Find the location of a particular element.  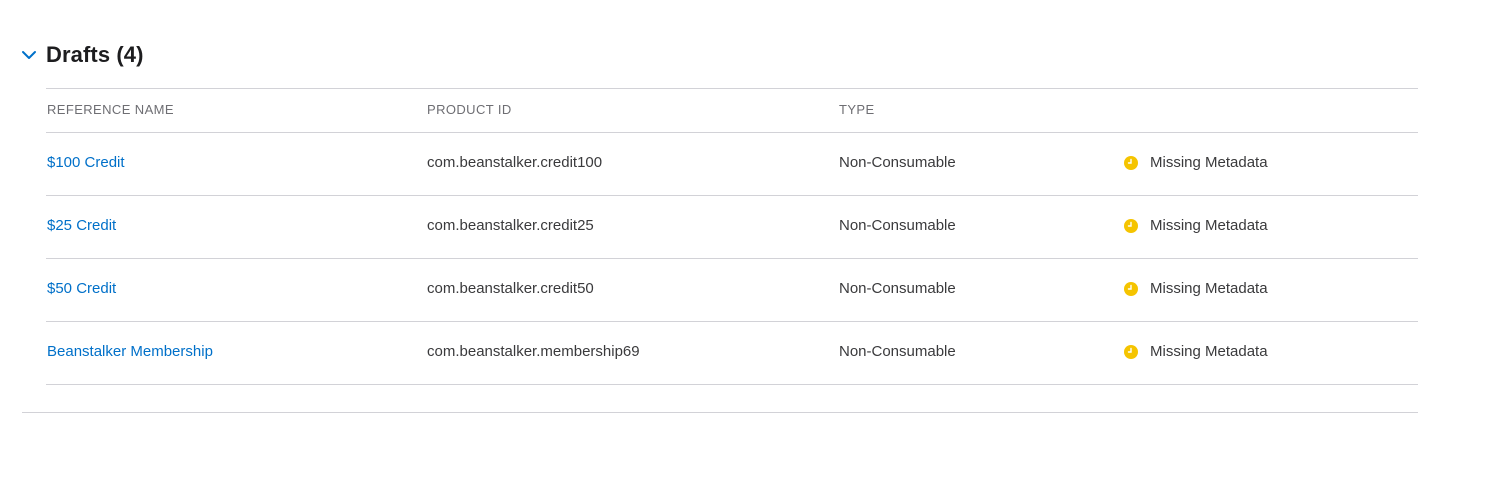

reference-name-link: $50 Credit is located at coordinates (81, 288).